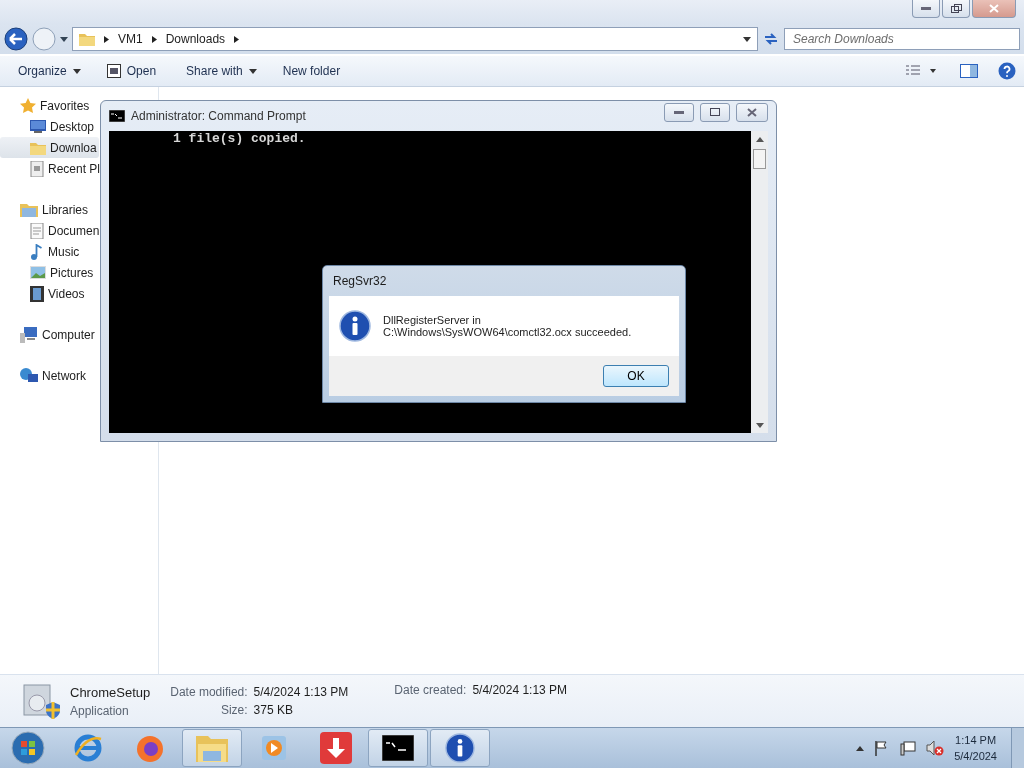 The image size is (1024, 768). Describe the element at coordinates (49, 147) in the screenshot. I see `nav-item: Downloa` at that location.